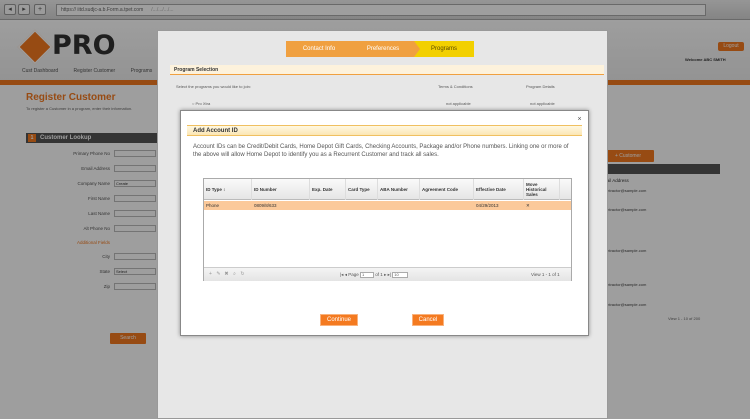 The width and height of the screenshot is (750, 419). I want to click on terms-na: not applicable, so click(458, 103).